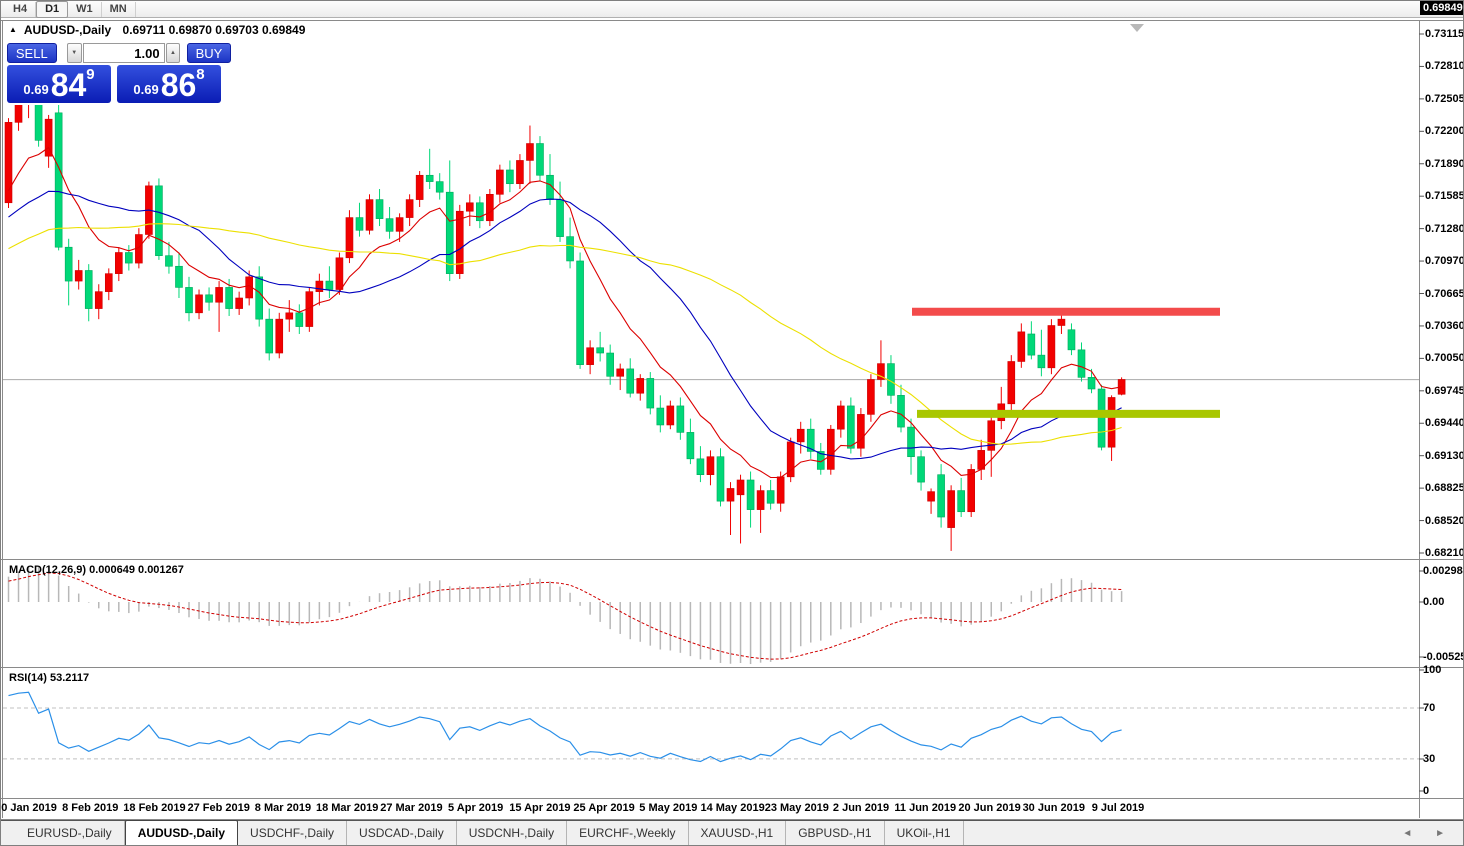 Image resolution: width=1464 pixels, height=846 pixels. Describe the element at coordinates (123, 53) in the screenshot. I see `lot-size-input` at that location.